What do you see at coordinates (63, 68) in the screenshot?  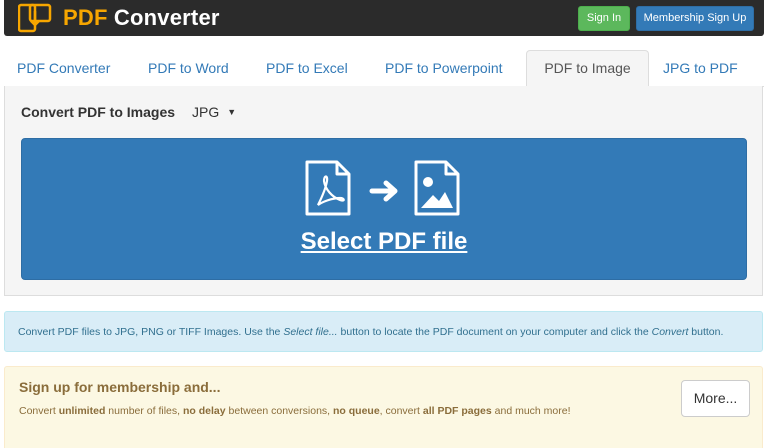 I see `tab-pdf-converter: PDF Converter` at bounding box center [63, 68].